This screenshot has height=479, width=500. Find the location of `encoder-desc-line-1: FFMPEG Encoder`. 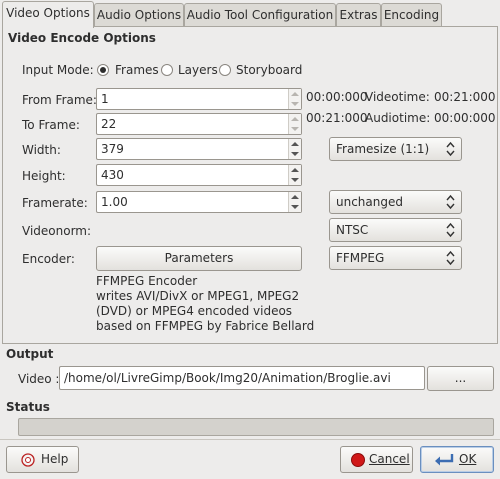

encoder-desc-line-1: FFMPEG Encoder is located at coordinates (147, 281).